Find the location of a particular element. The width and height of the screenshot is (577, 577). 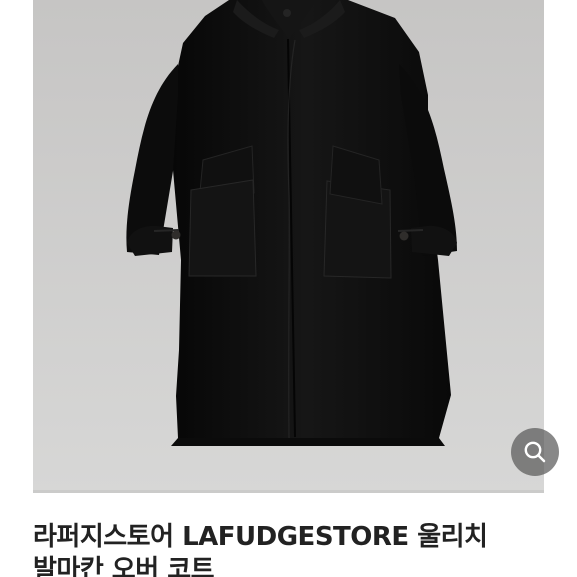

zoom-button is located at coordinates (535, 452).